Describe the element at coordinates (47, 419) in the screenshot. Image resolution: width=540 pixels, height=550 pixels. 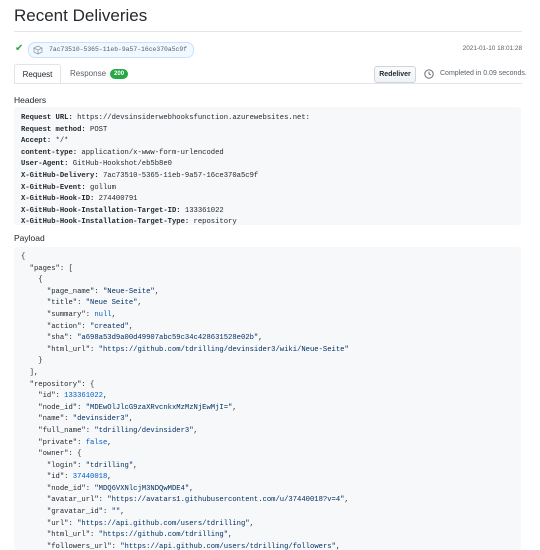
I see `payload-token: "name":` at that location.